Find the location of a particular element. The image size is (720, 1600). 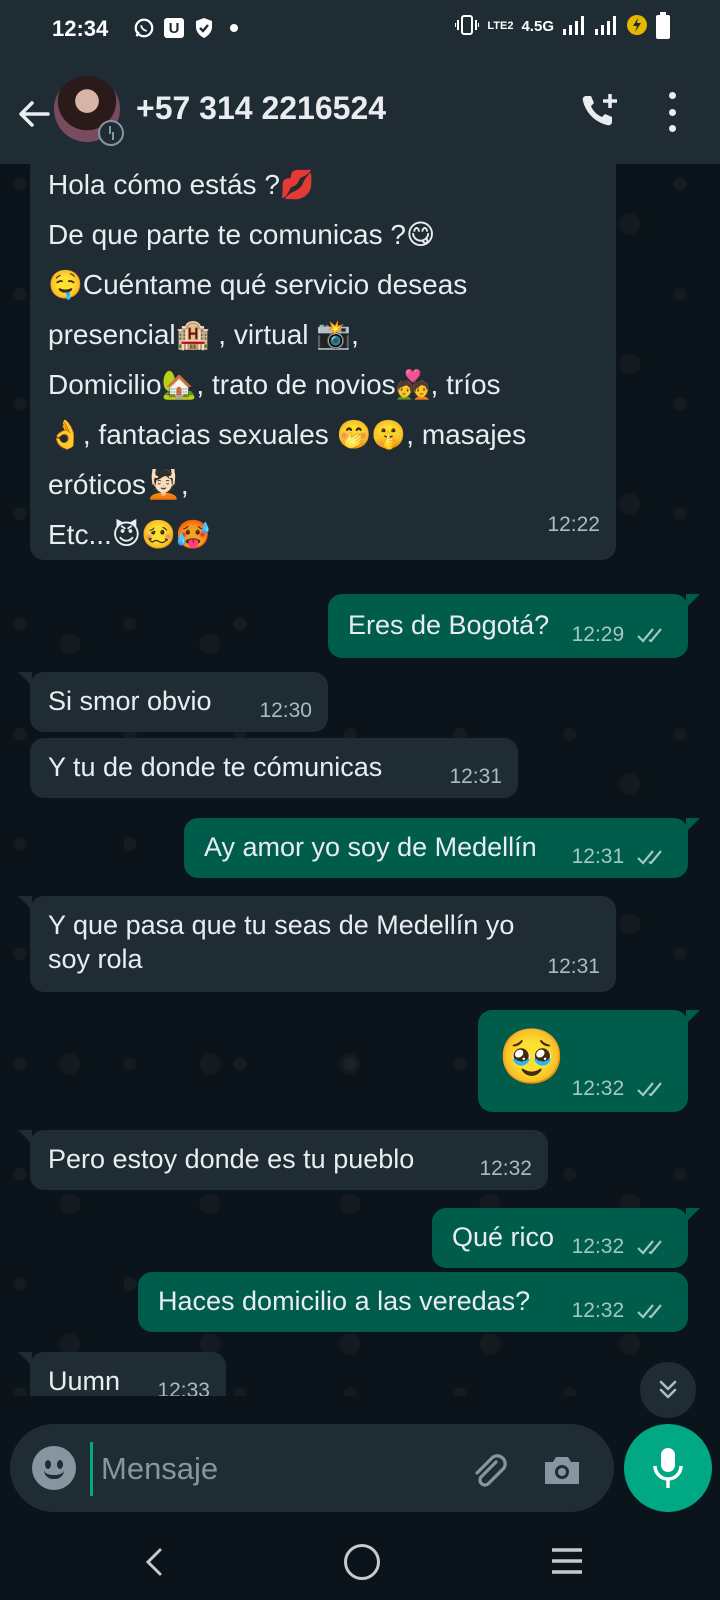

nav-home-icon is located at coordinates (362, 1562).